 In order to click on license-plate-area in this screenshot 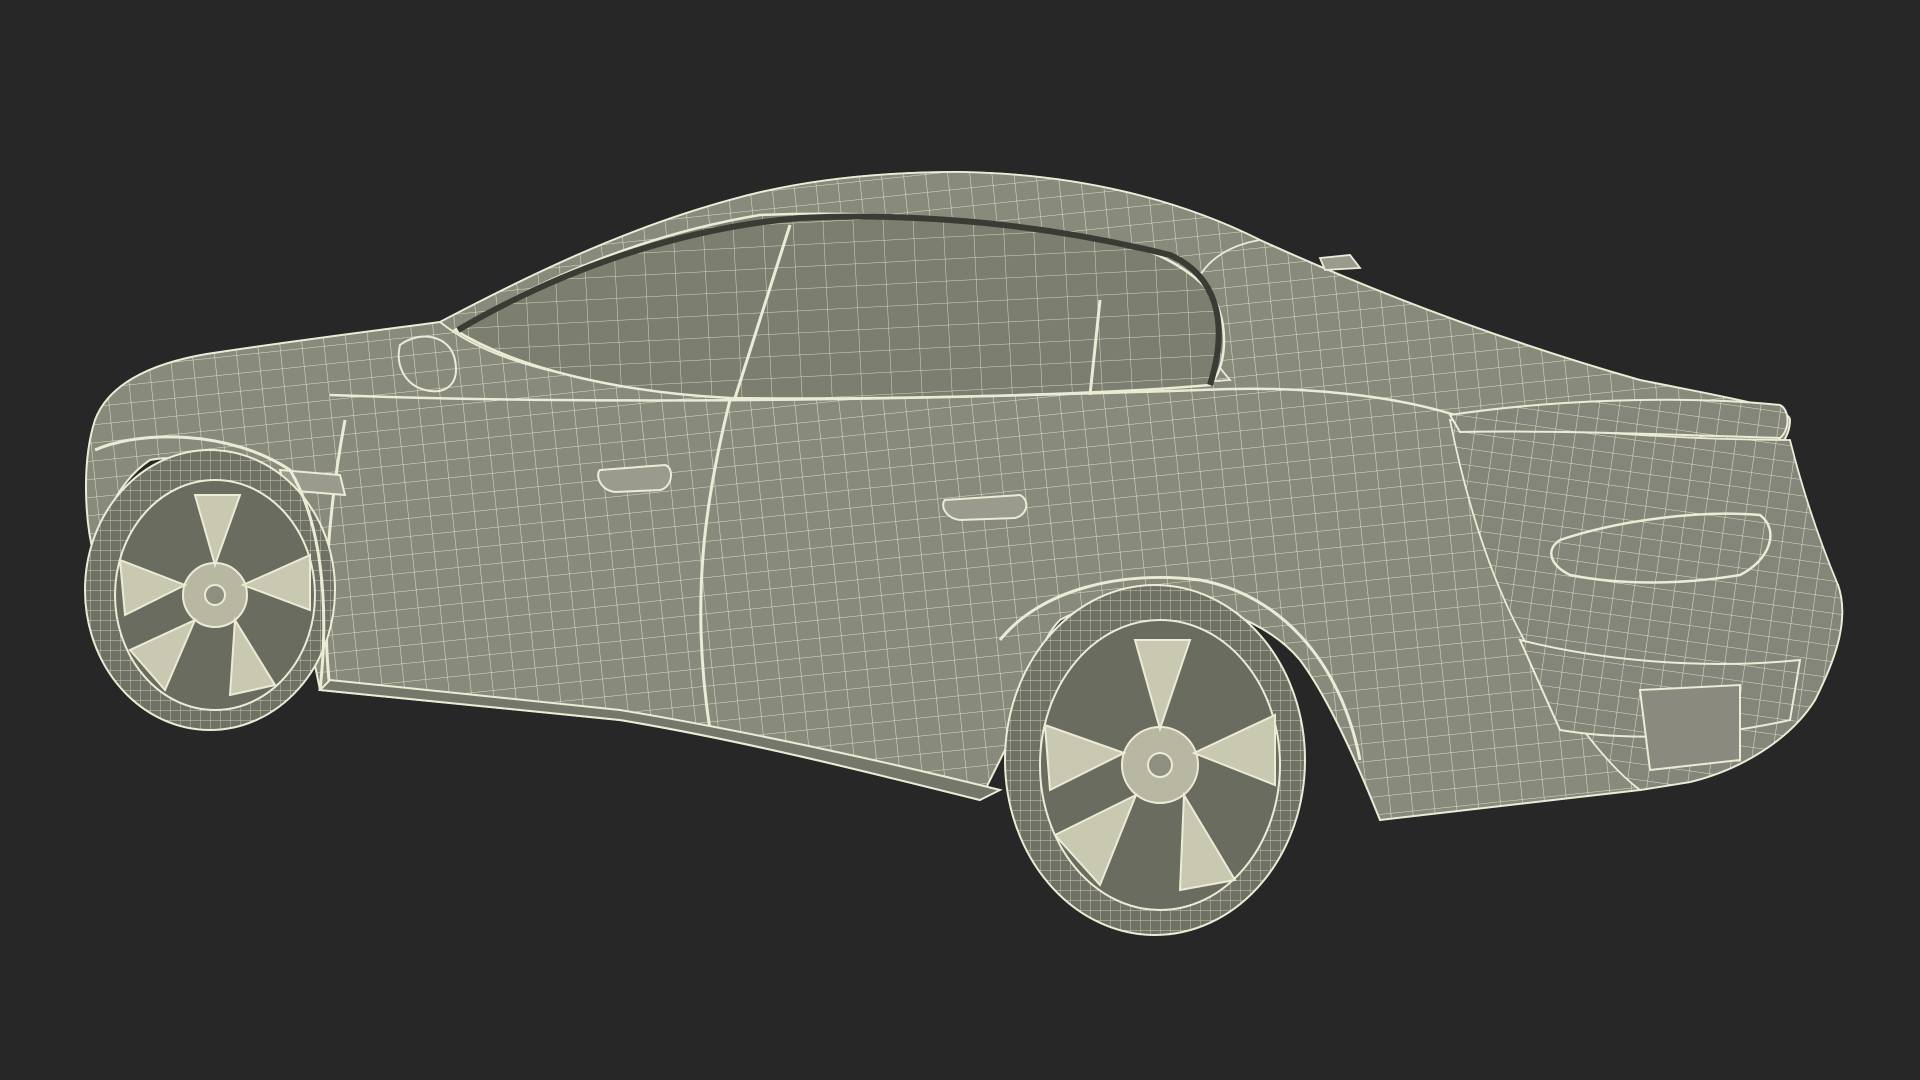, I will do `click(1689, 727)`.